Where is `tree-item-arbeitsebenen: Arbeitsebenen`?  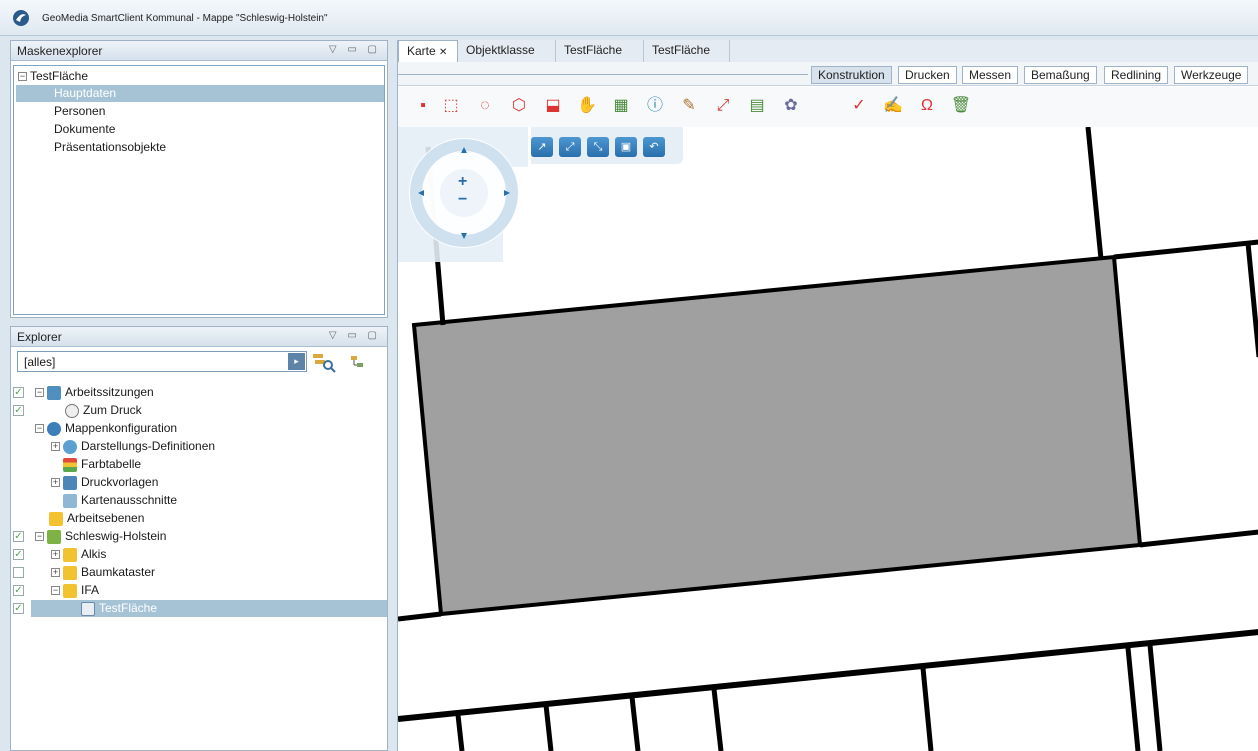 tree-item-arbeitsebenen: Arbeitsebenen is located at coordinates (96, 518).